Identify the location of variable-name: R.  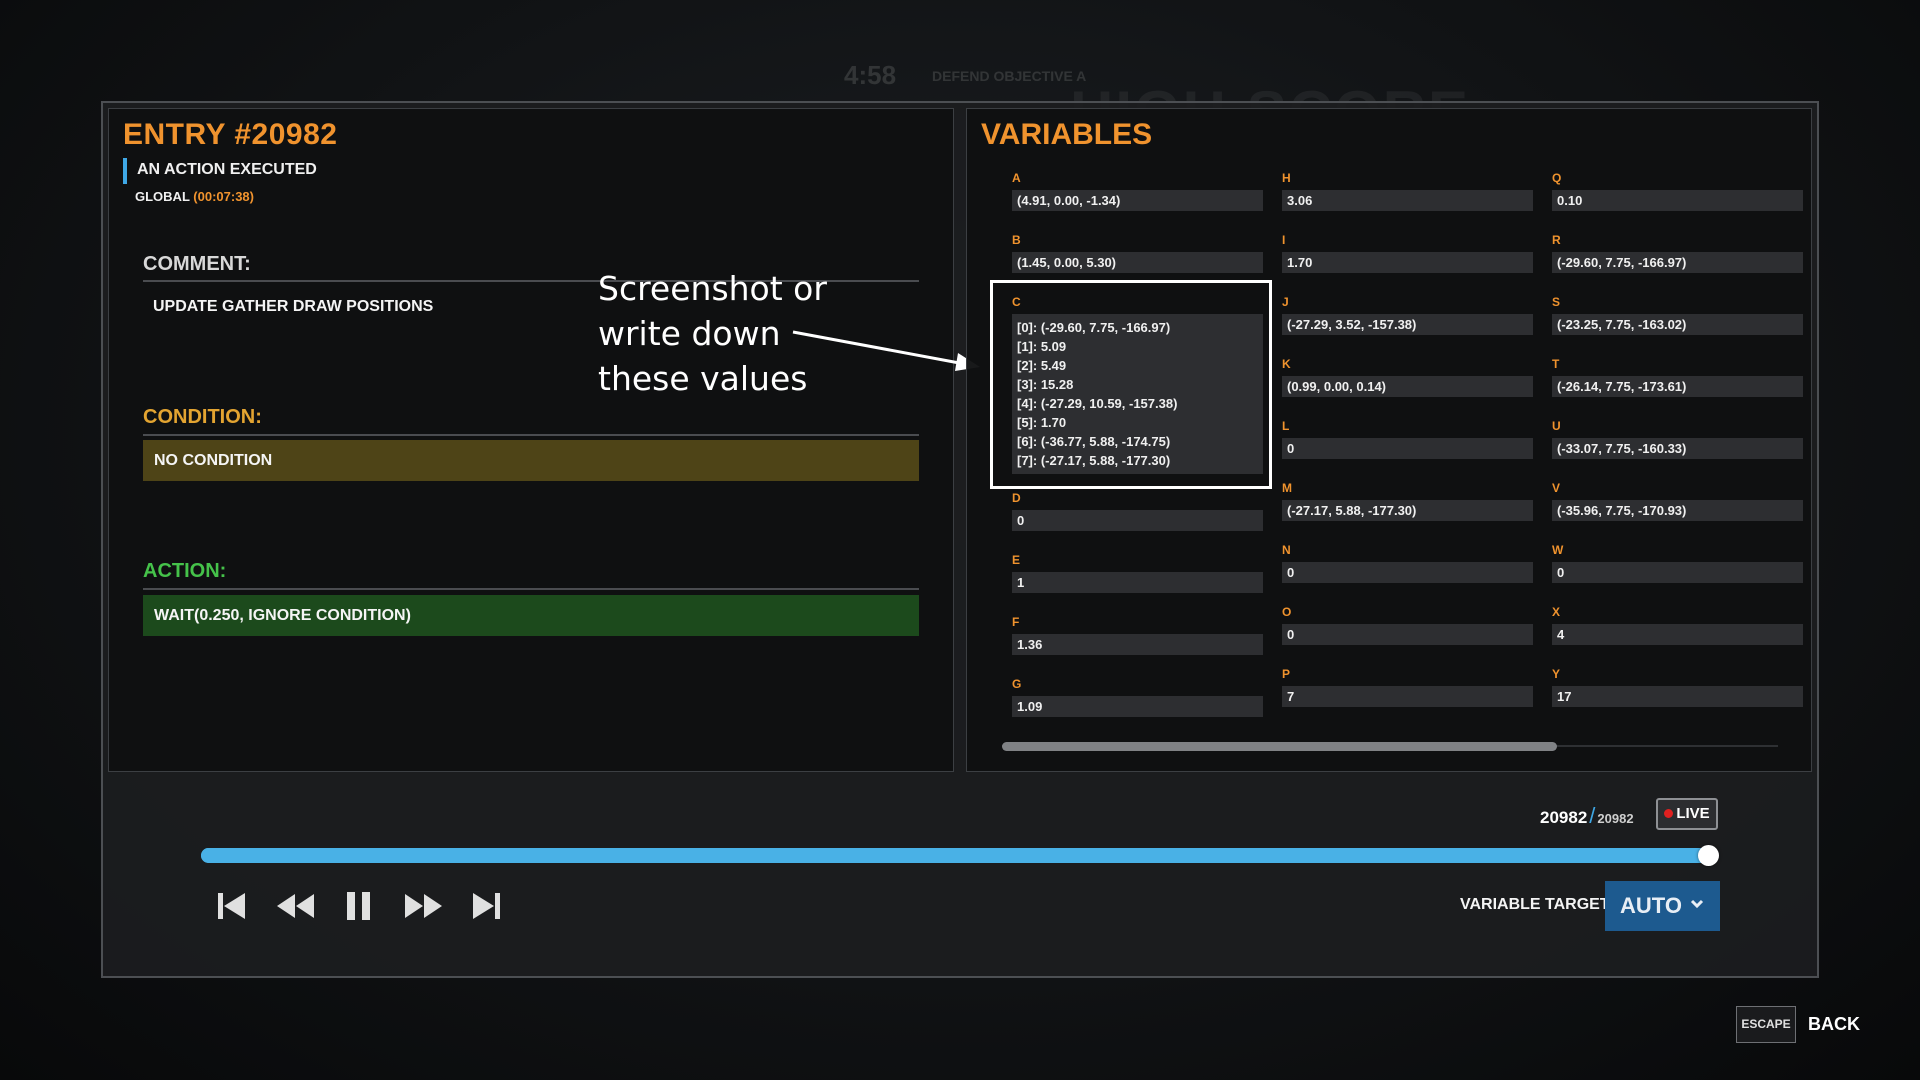
(1556, 240).